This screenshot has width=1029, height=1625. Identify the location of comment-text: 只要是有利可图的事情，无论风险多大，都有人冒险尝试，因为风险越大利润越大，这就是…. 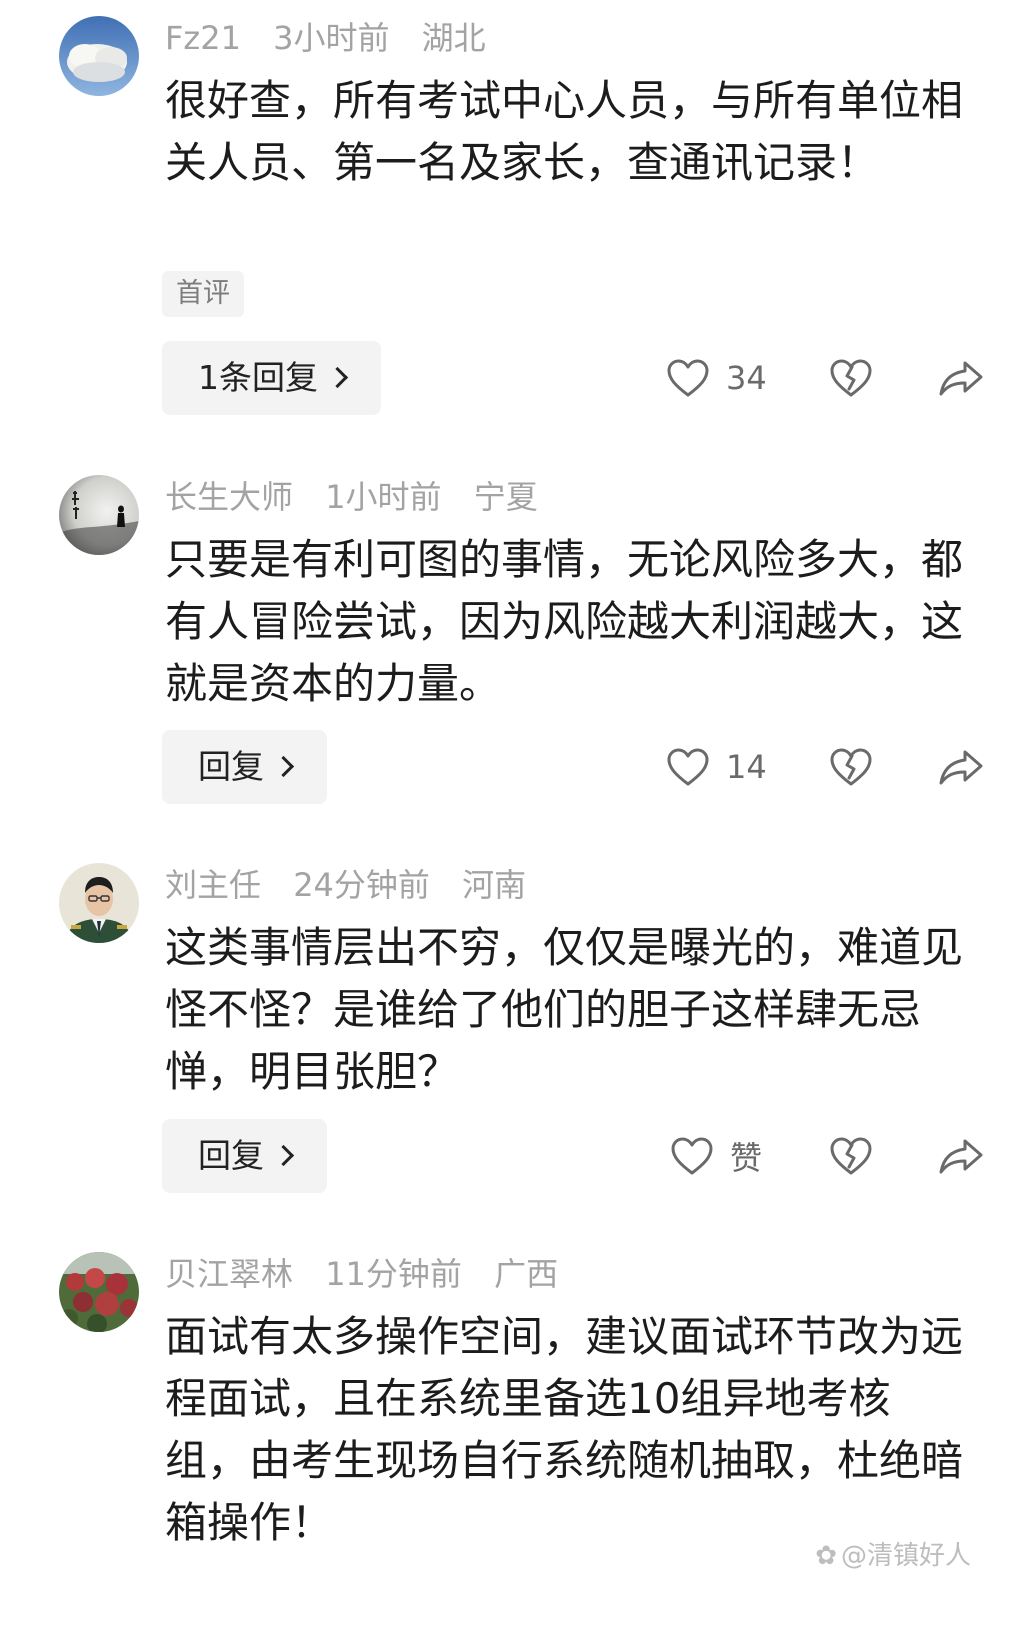
(564, 621).